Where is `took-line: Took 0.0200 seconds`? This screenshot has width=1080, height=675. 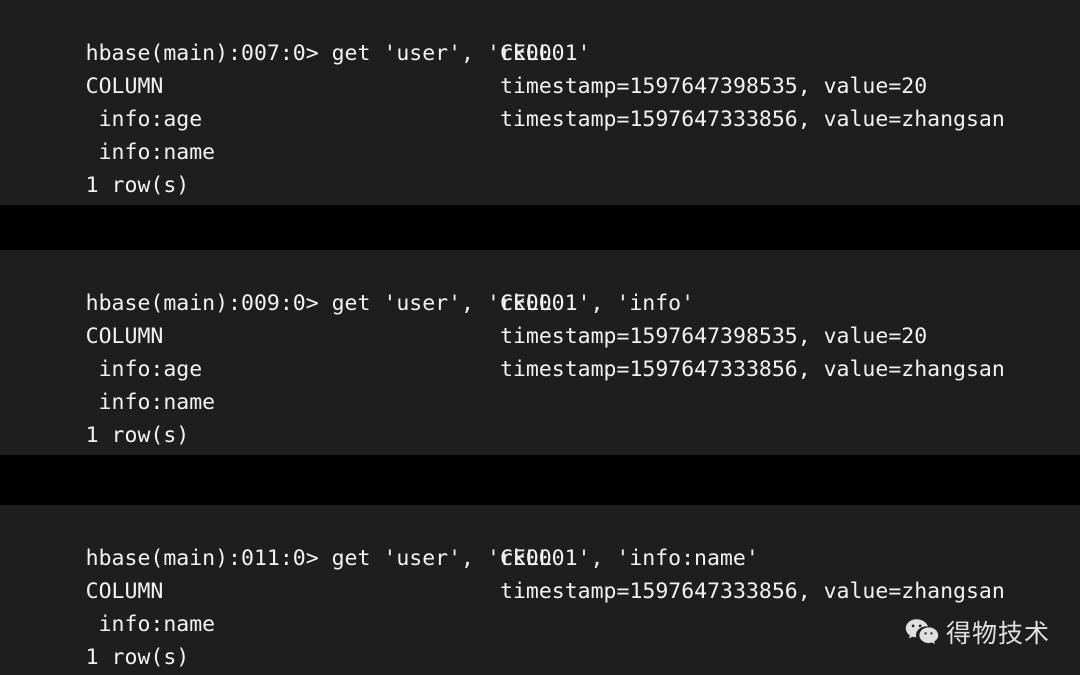 took-line: Took 0.0200 seconds is located at coordinates (540, 657).